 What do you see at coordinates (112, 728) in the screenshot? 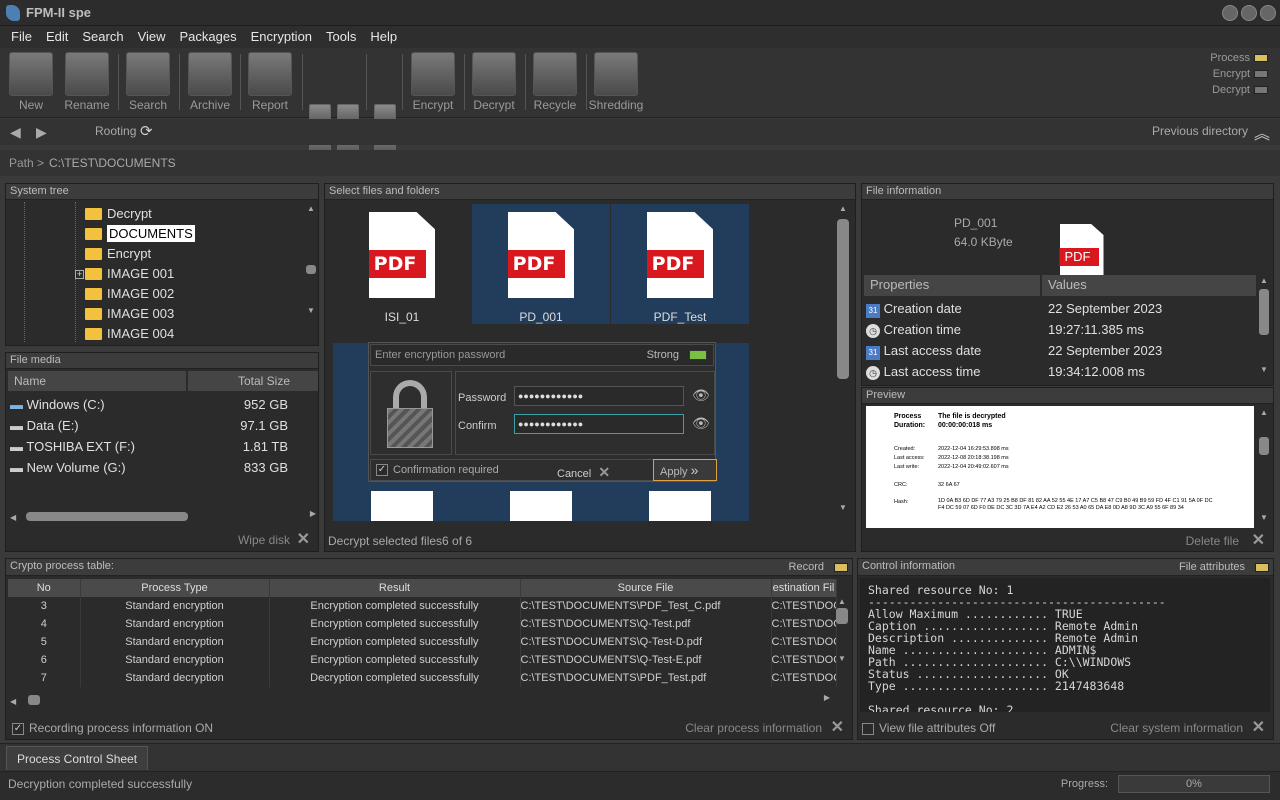
I see `recording-checkbox: ✓ Recording process information ON` at bounding box center [112, 728].